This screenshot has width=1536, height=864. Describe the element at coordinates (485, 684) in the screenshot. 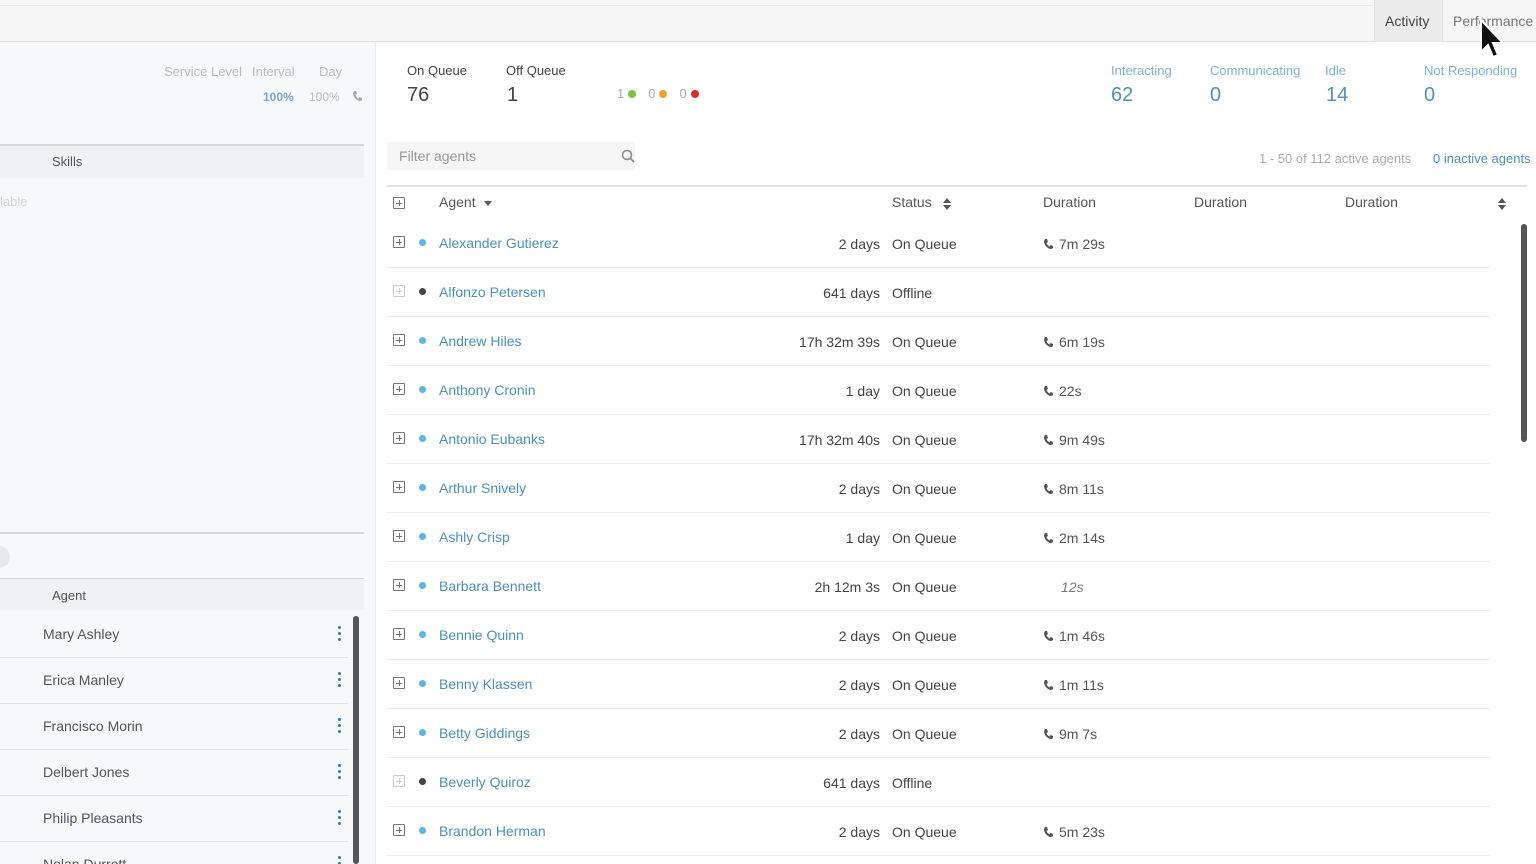

I see `agent-name-link: Benny Klassen` at that location.